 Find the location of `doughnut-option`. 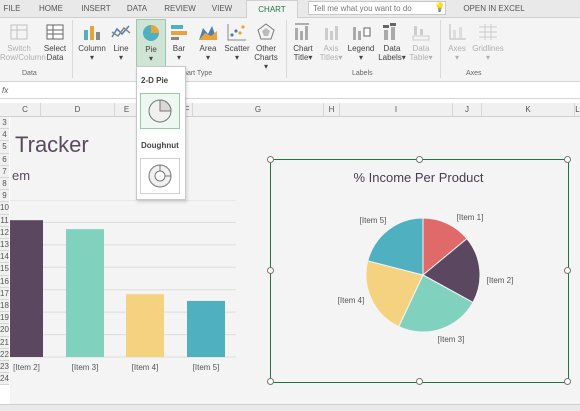

doughnut-option is located at coordinates (160, 176).